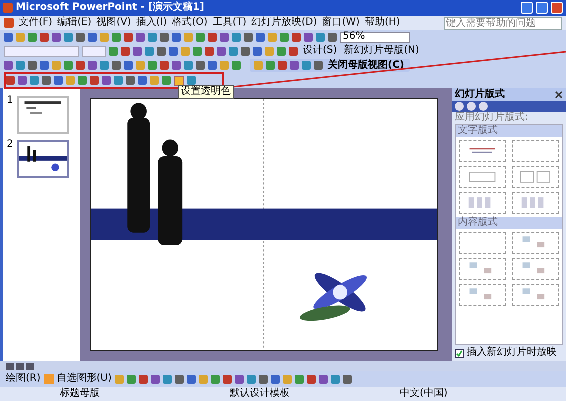  Describe the element at coordinates (10, 145) in the screenshot. I see `slide-number: 2` at that location.